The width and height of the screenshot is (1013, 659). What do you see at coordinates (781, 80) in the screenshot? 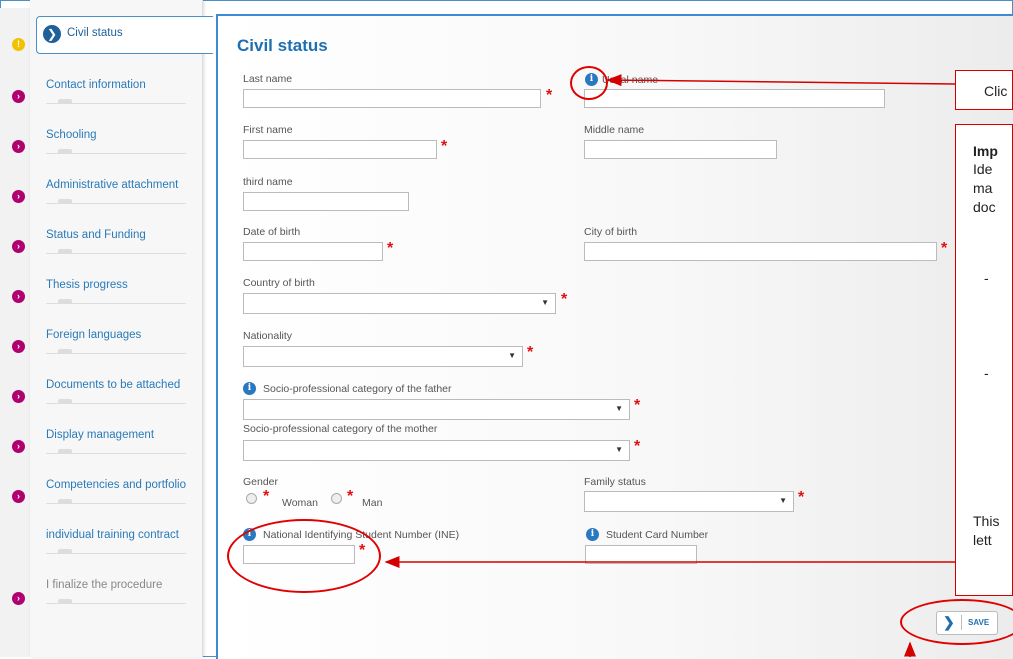
I see `annotation-arrow` at bounding box center [781, 80].